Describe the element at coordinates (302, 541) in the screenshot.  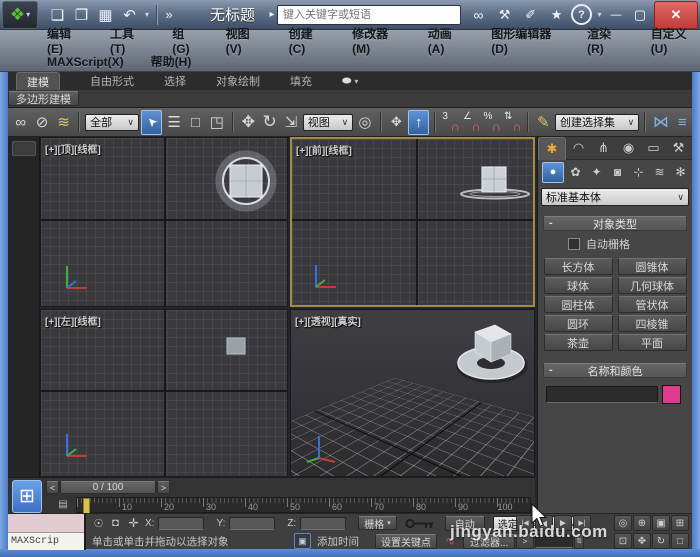
I see `isolate-button: ▣` at that location.